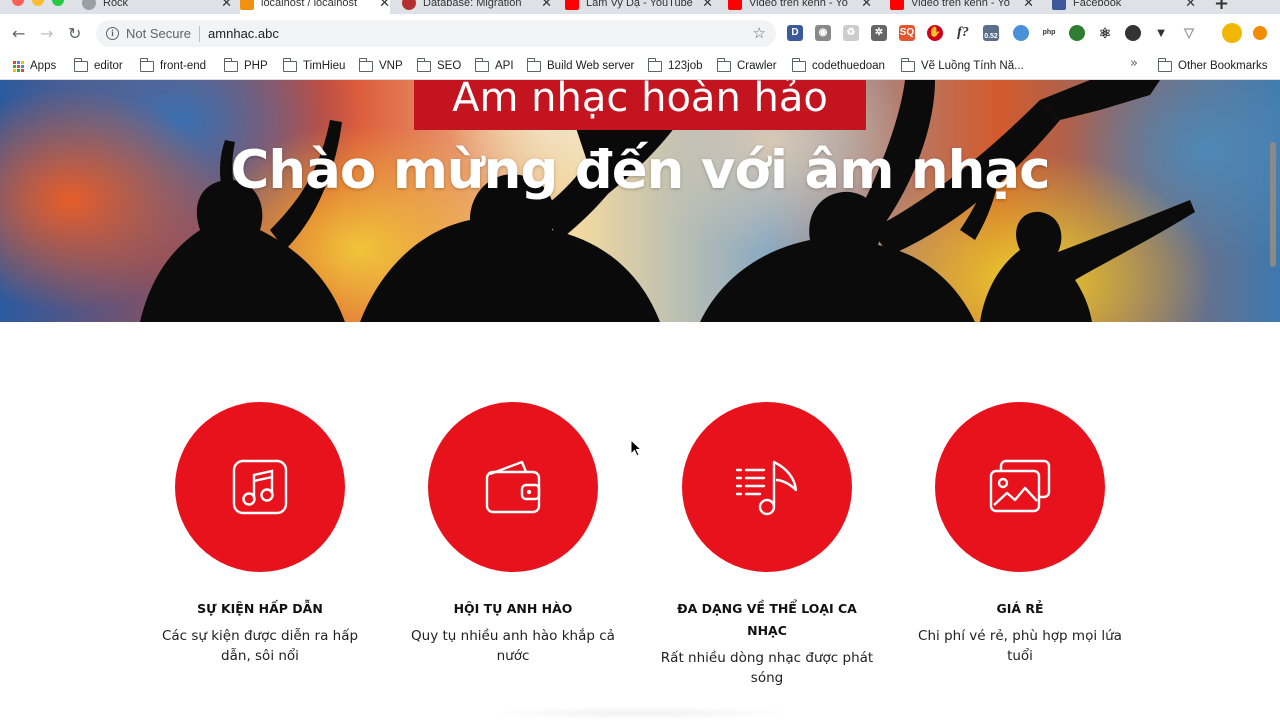  I want to click on url-text: amnhac.abc, so click(243, 33).